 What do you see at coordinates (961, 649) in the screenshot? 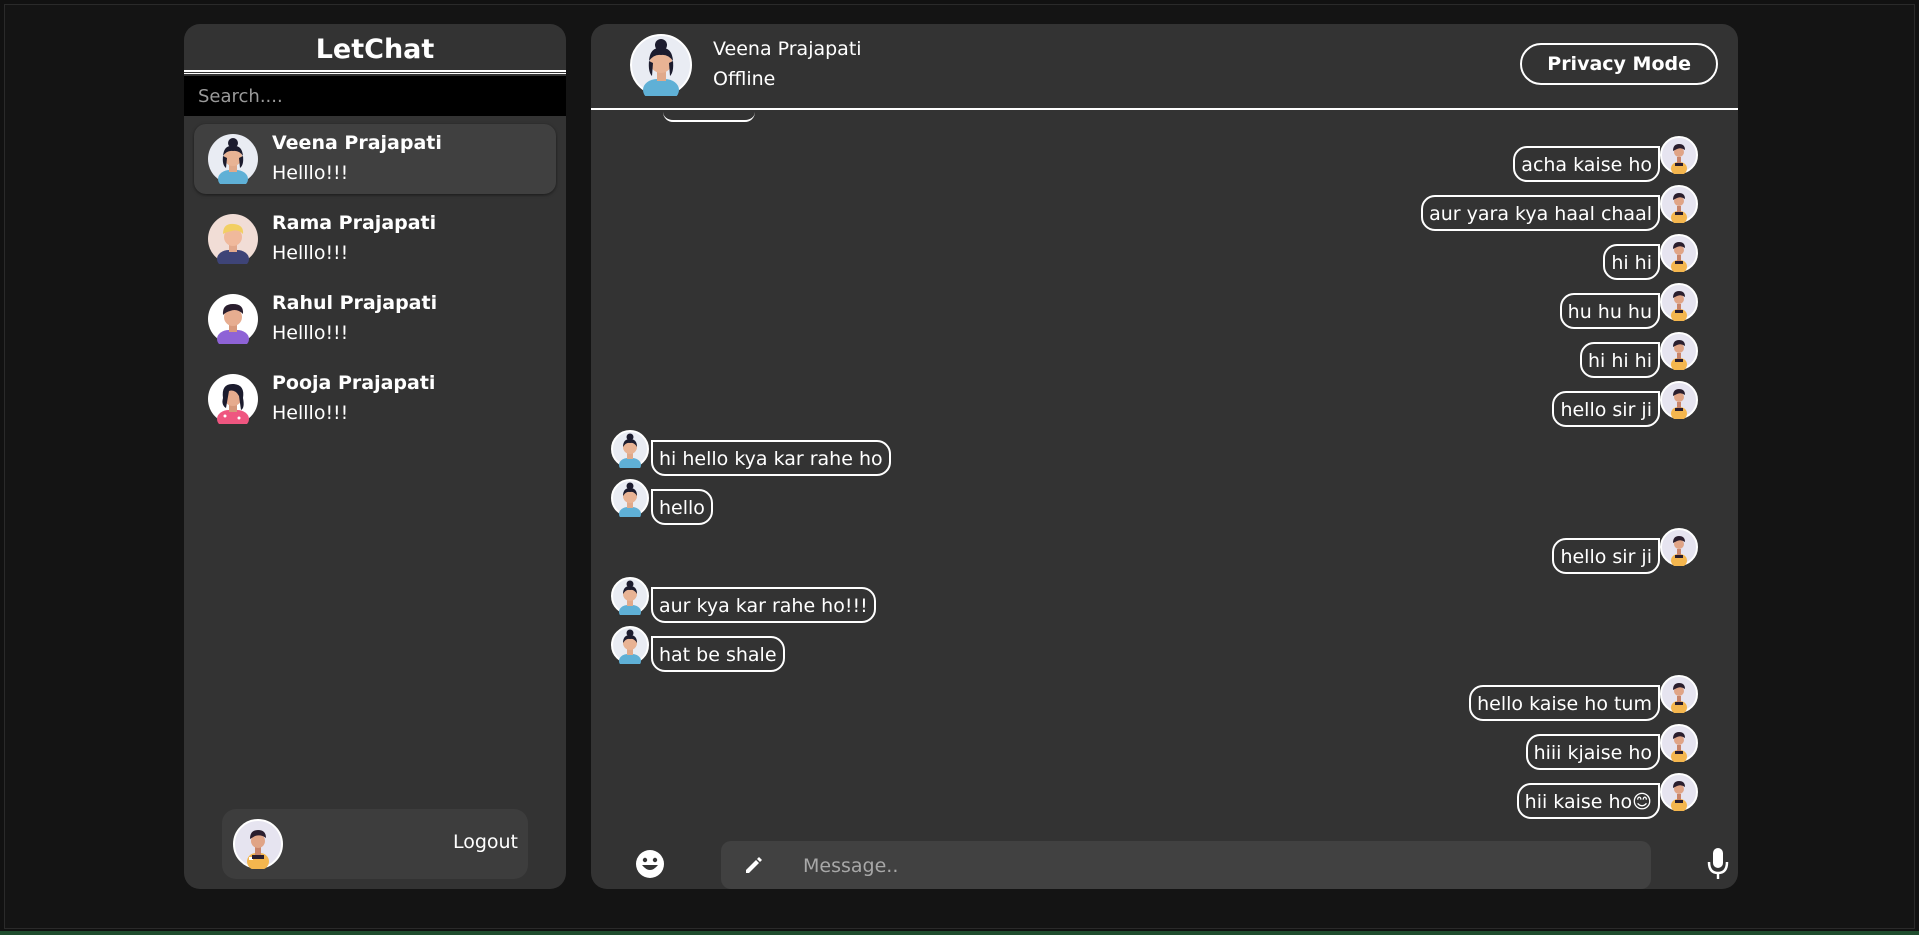
I see `received-message: hat be shale` at bounding box center [961, 649].